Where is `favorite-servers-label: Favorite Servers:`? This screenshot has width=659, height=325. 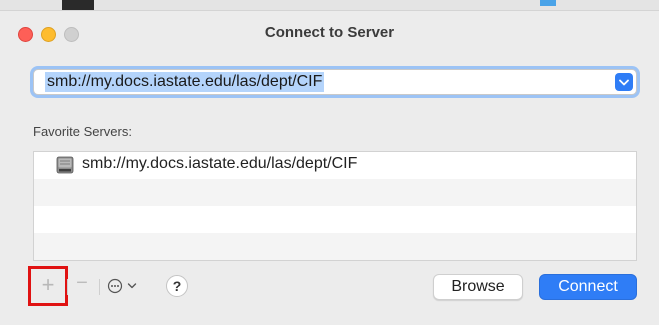 favorite-servers-label: Favorite Servers: is located at coordinates (82, 131).